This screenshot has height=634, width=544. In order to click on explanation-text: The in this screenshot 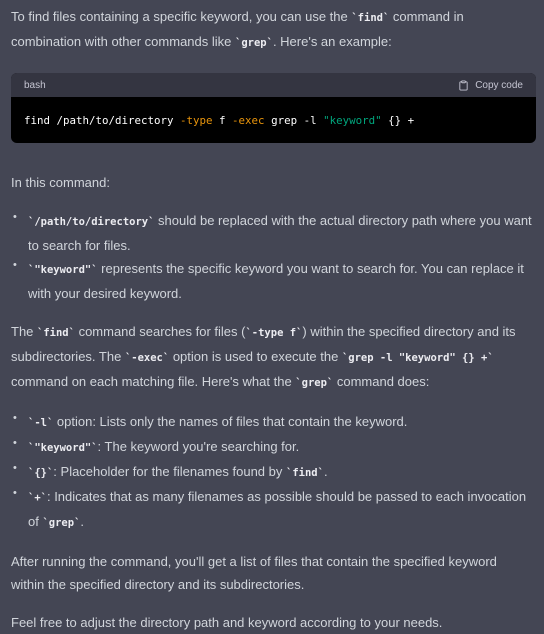, I will do `click(24, 331)`.